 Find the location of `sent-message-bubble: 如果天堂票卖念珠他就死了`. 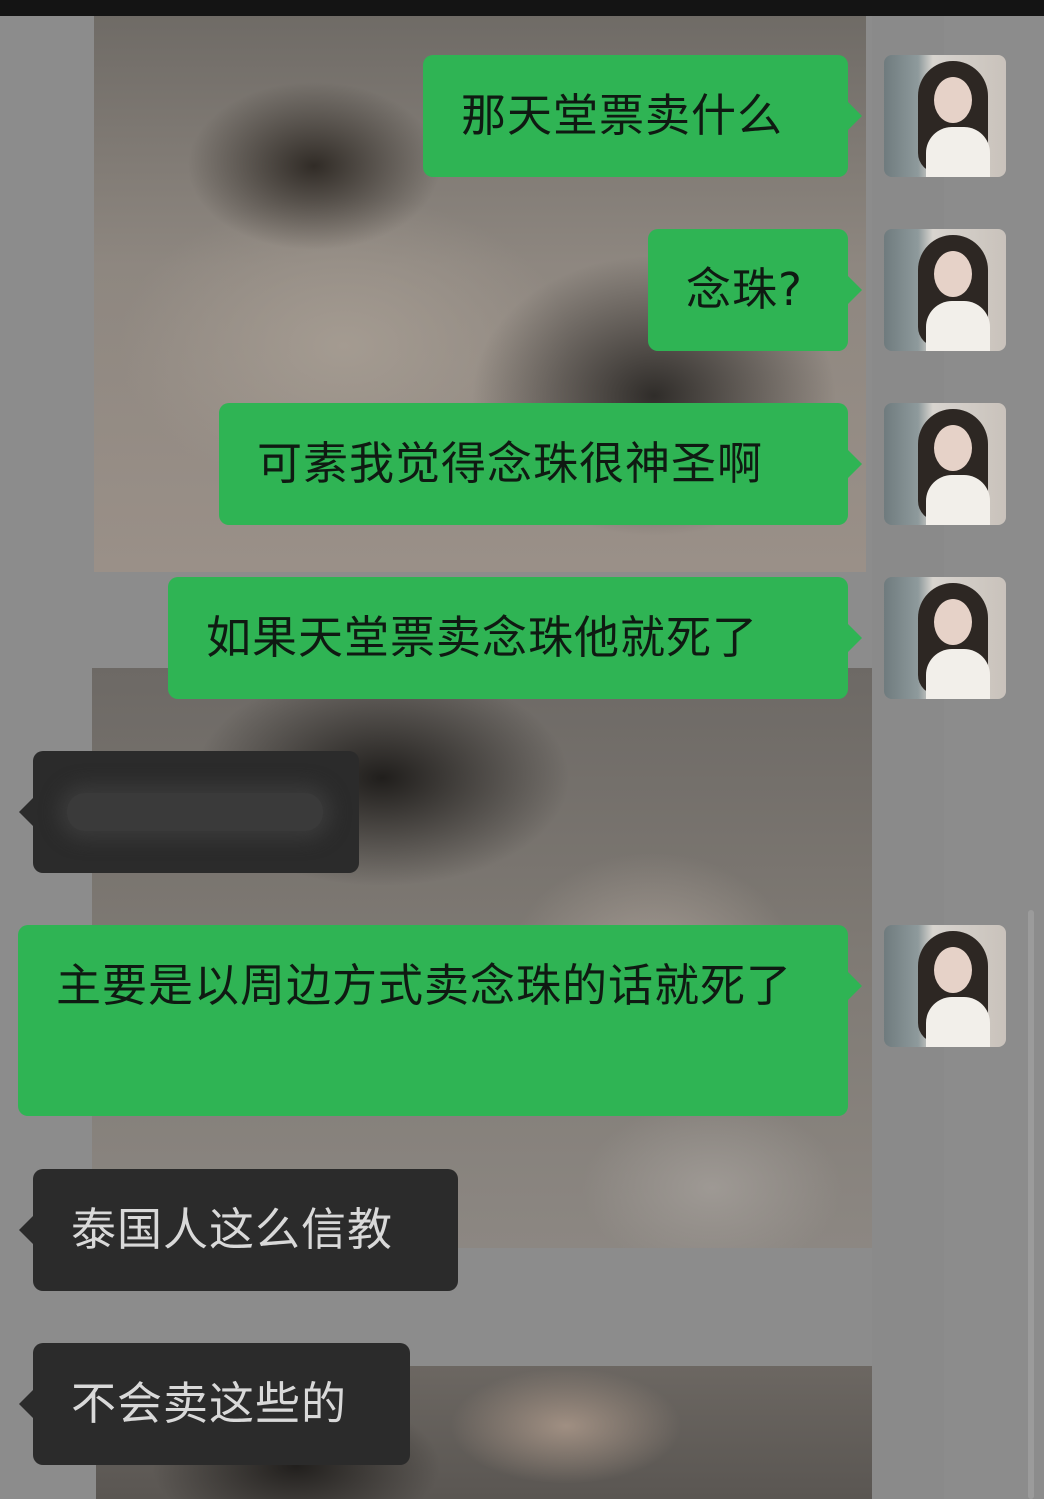

sent-message-bubble: 如果天堂票卖念珠他就死了 is located at coordinates (515, 638).